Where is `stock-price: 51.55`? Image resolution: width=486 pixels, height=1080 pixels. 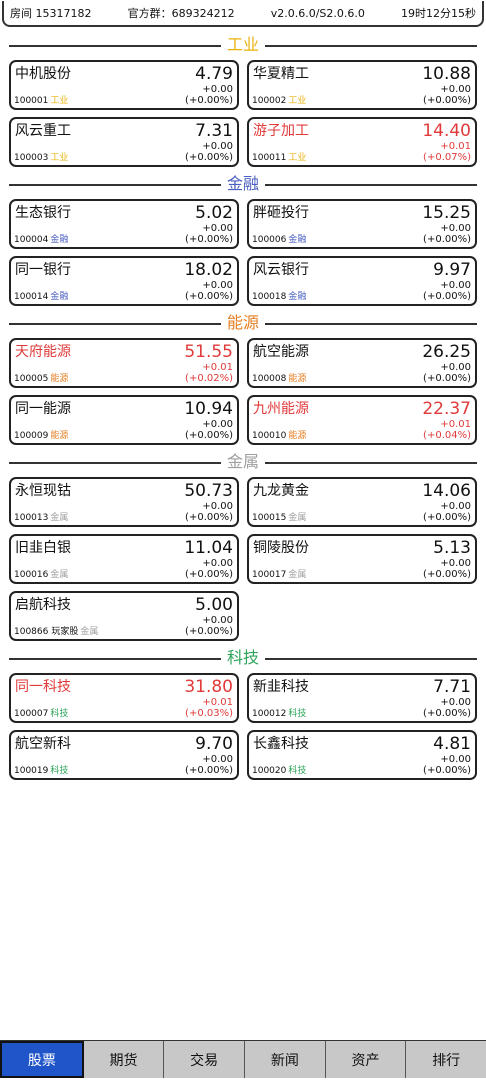
stock-price: 51.55 is located at coordinates (208, 352).